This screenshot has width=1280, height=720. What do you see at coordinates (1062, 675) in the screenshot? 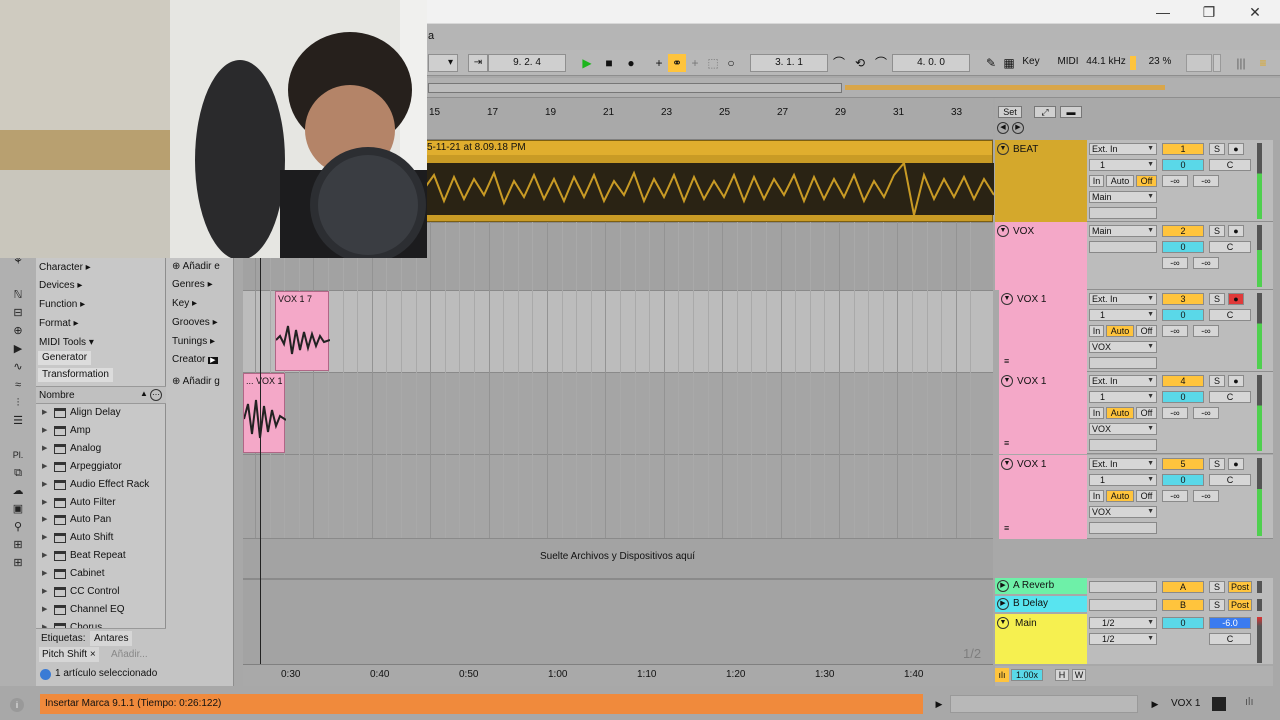
I see `h-button: H` at bounding box center [1062, 675].